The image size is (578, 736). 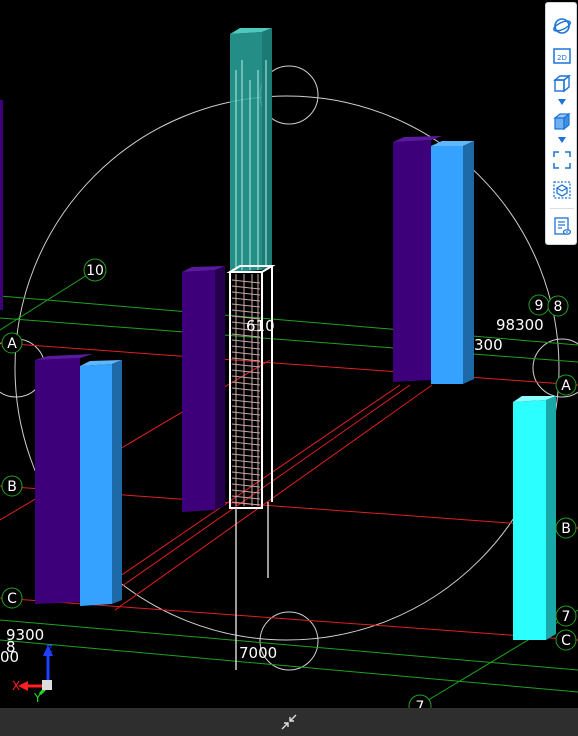 I want to click on shaded-view-button, so click(x=562, y=122).